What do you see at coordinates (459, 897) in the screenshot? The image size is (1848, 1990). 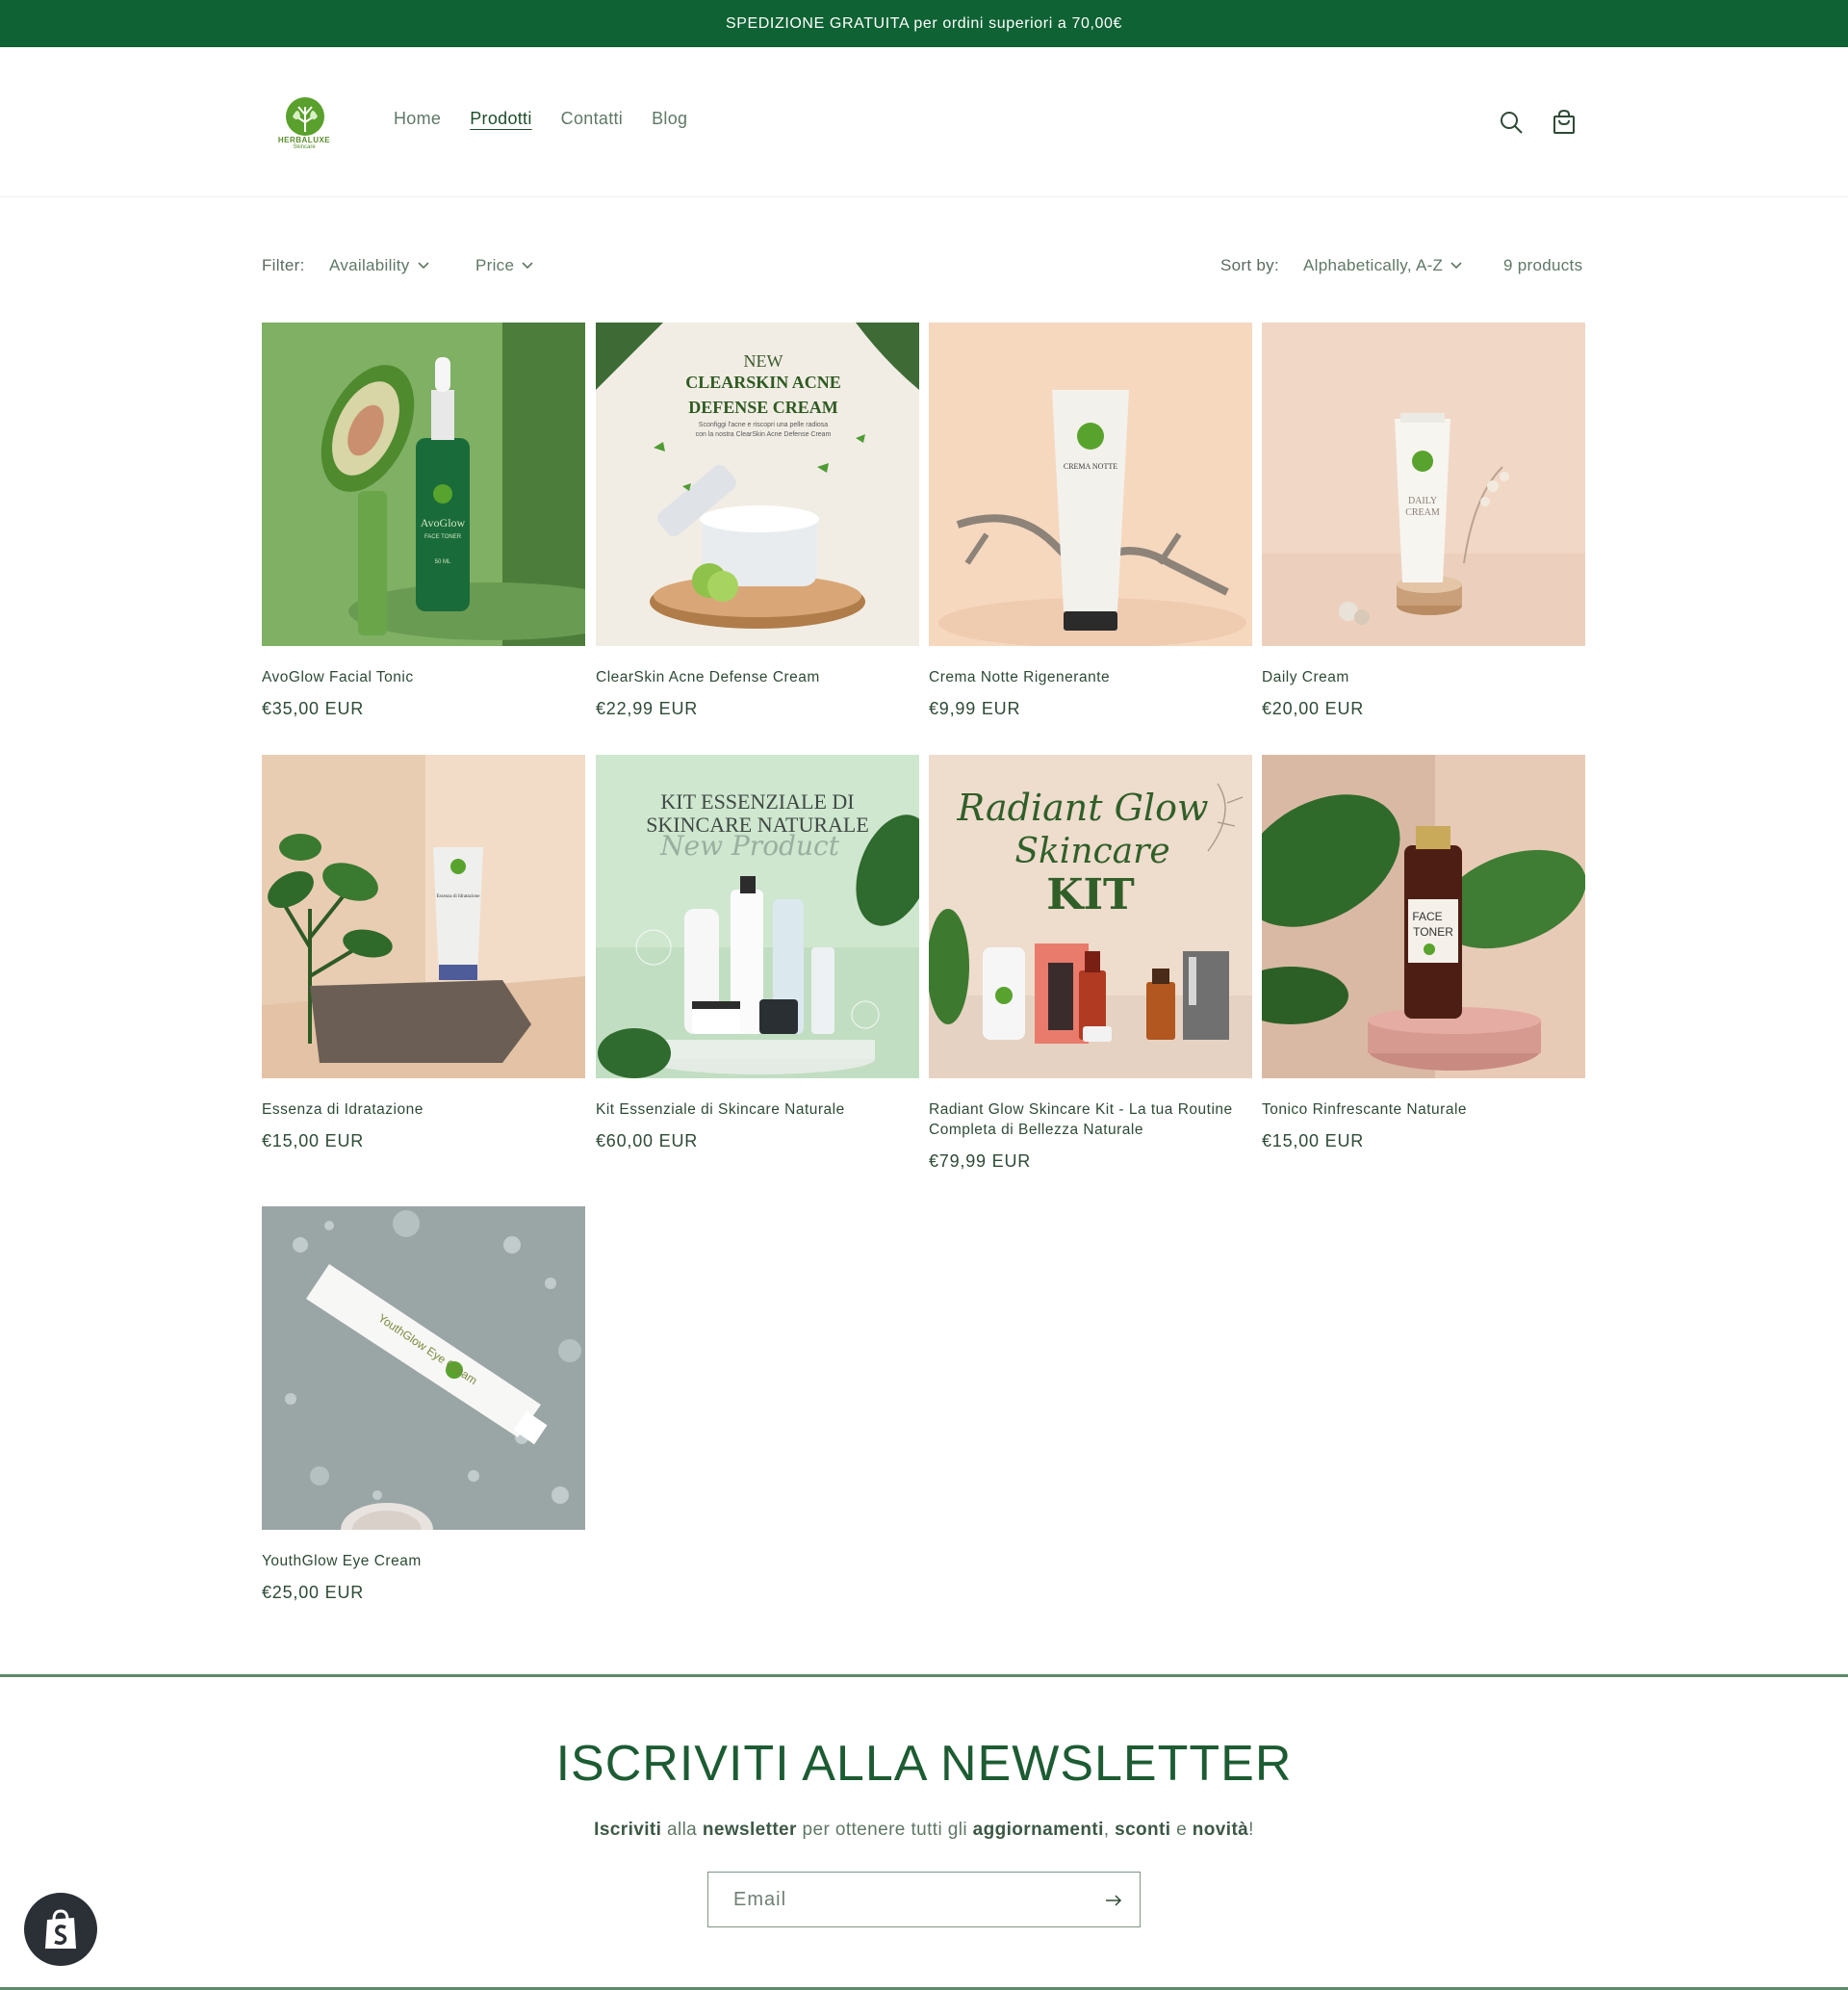 I see `svg-text: Essenza di Idratazione` at bounding box center [459, 897].